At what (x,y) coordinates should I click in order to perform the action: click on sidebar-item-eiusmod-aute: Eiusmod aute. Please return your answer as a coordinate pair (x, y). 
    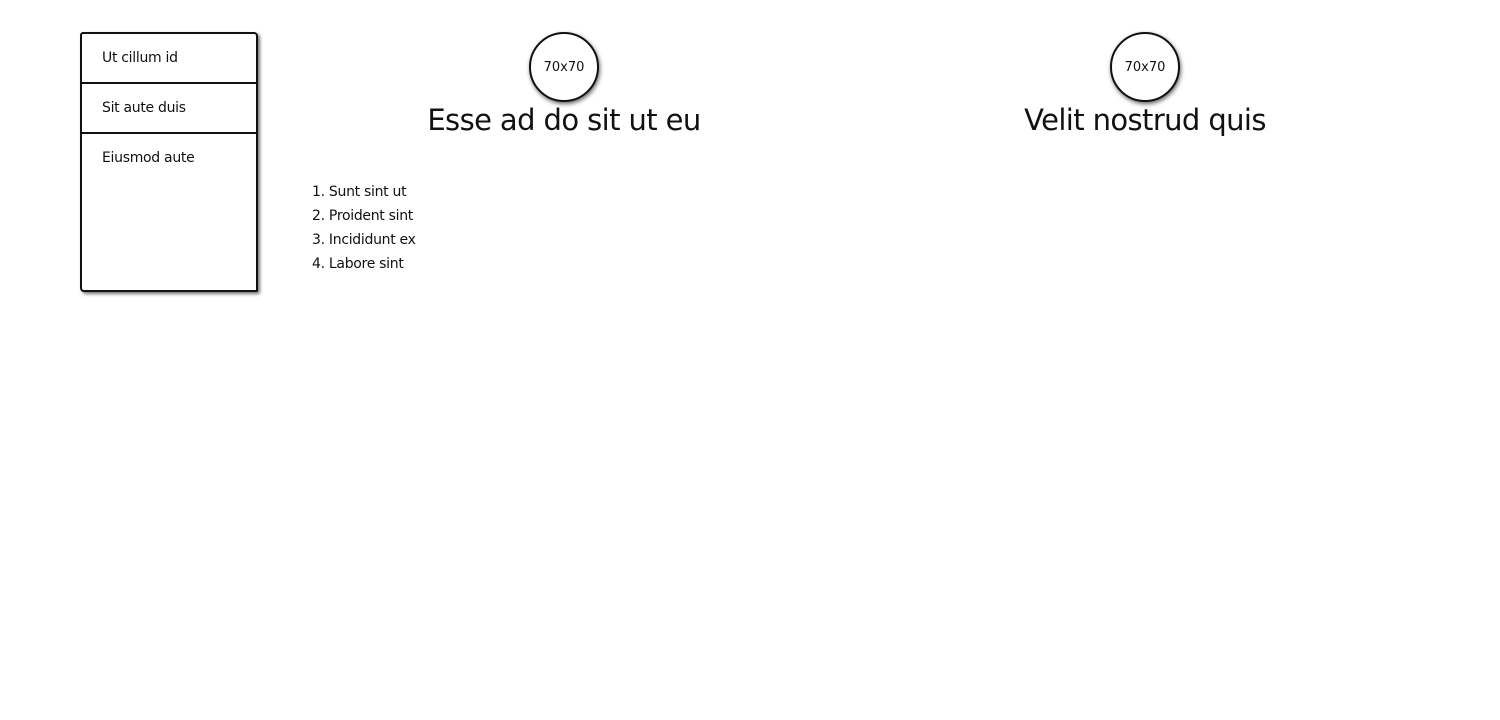
    Looking at the image, I should click on (169, 150).